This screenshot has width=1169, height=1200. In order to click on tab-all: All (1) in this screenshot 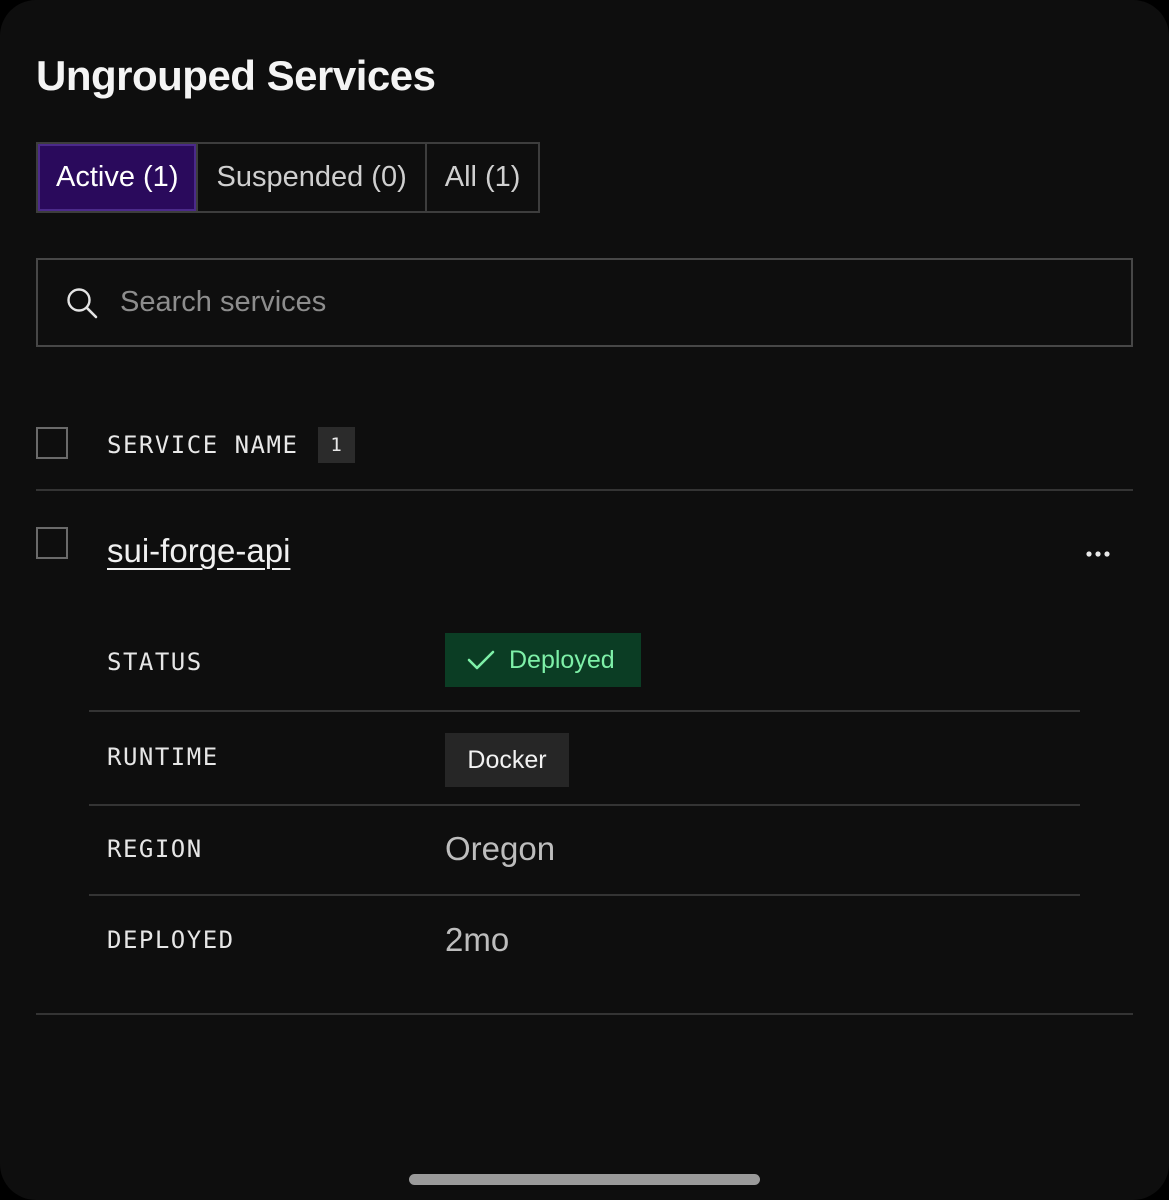, I will do `click(481, 177)`.